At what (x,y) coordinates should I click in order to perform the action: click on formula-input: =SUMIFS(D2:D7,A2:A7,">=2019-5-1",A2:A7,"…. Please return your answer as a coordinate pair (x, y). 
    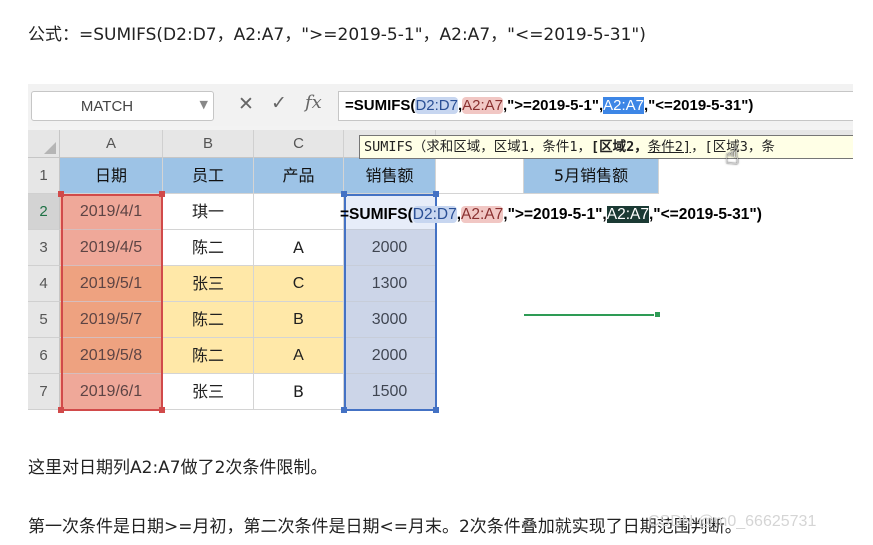
    Looking at the image, I should click on (595, 106).